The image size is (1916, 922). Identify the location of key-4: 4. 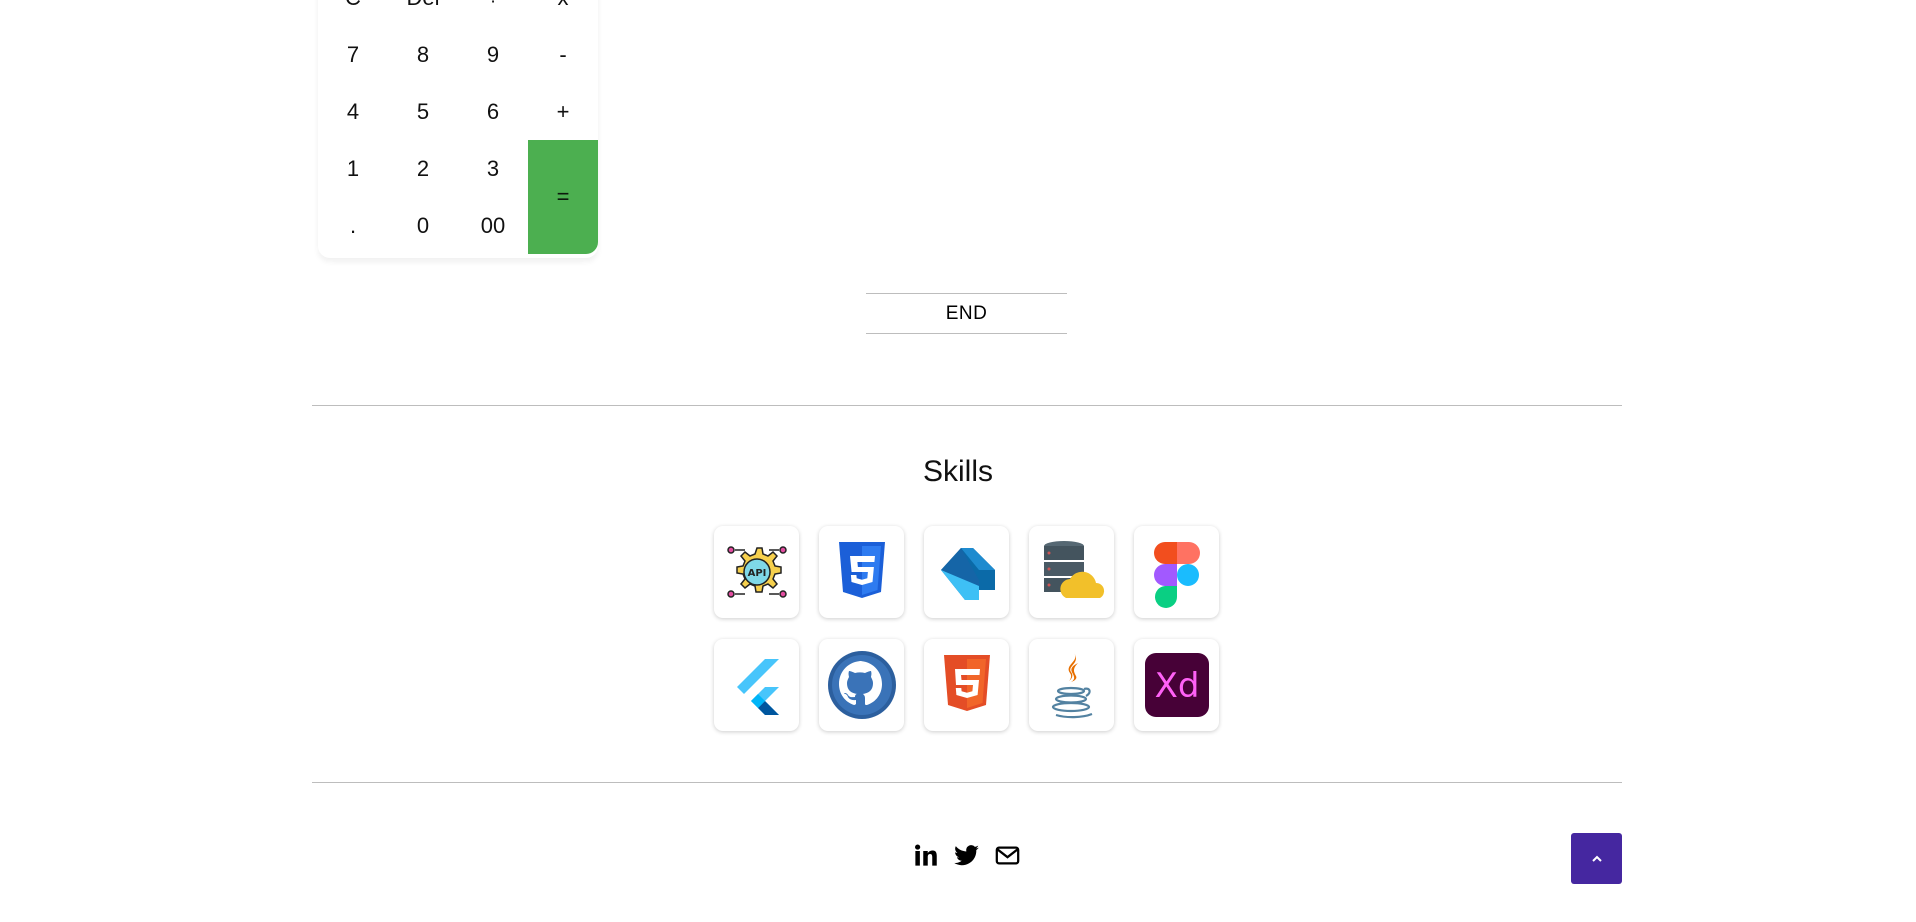
(353, 111).